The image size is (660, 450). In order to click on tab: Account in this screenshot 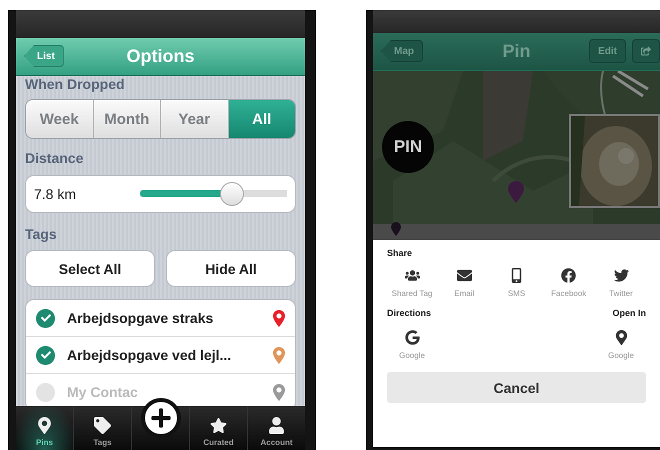, I will do `click(276, 428)`.